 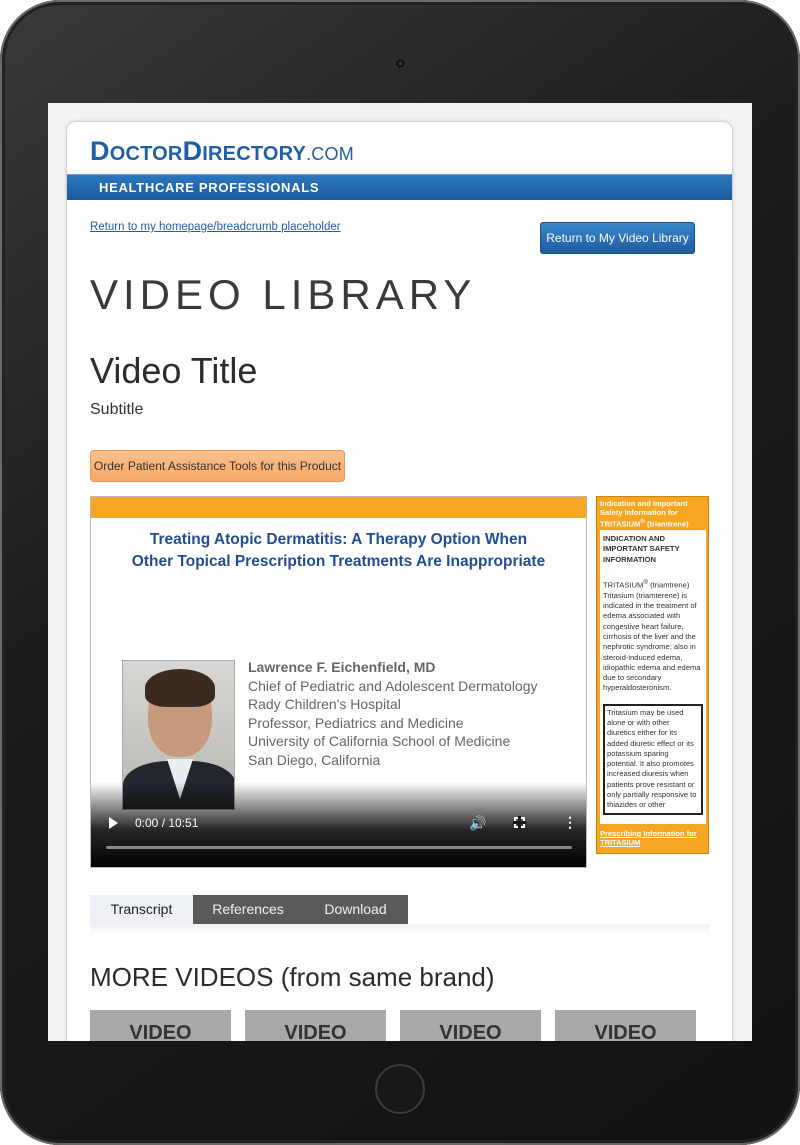 I want to click on camera-icon, so click(x=400, y=63).